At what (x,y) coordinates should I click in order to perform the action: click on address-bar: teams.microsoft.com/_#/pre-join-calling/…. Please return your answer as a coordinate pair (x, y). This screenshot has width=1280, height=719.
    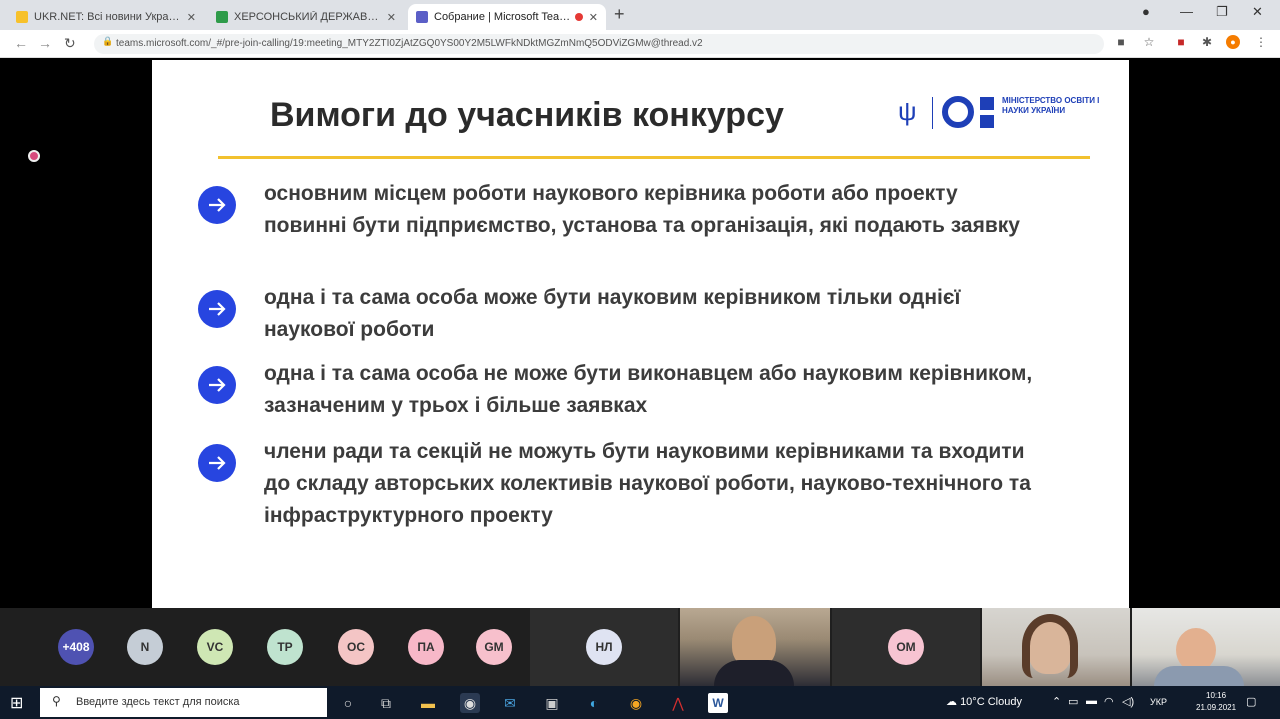
    Looking at the image, I should click on (599, 44).